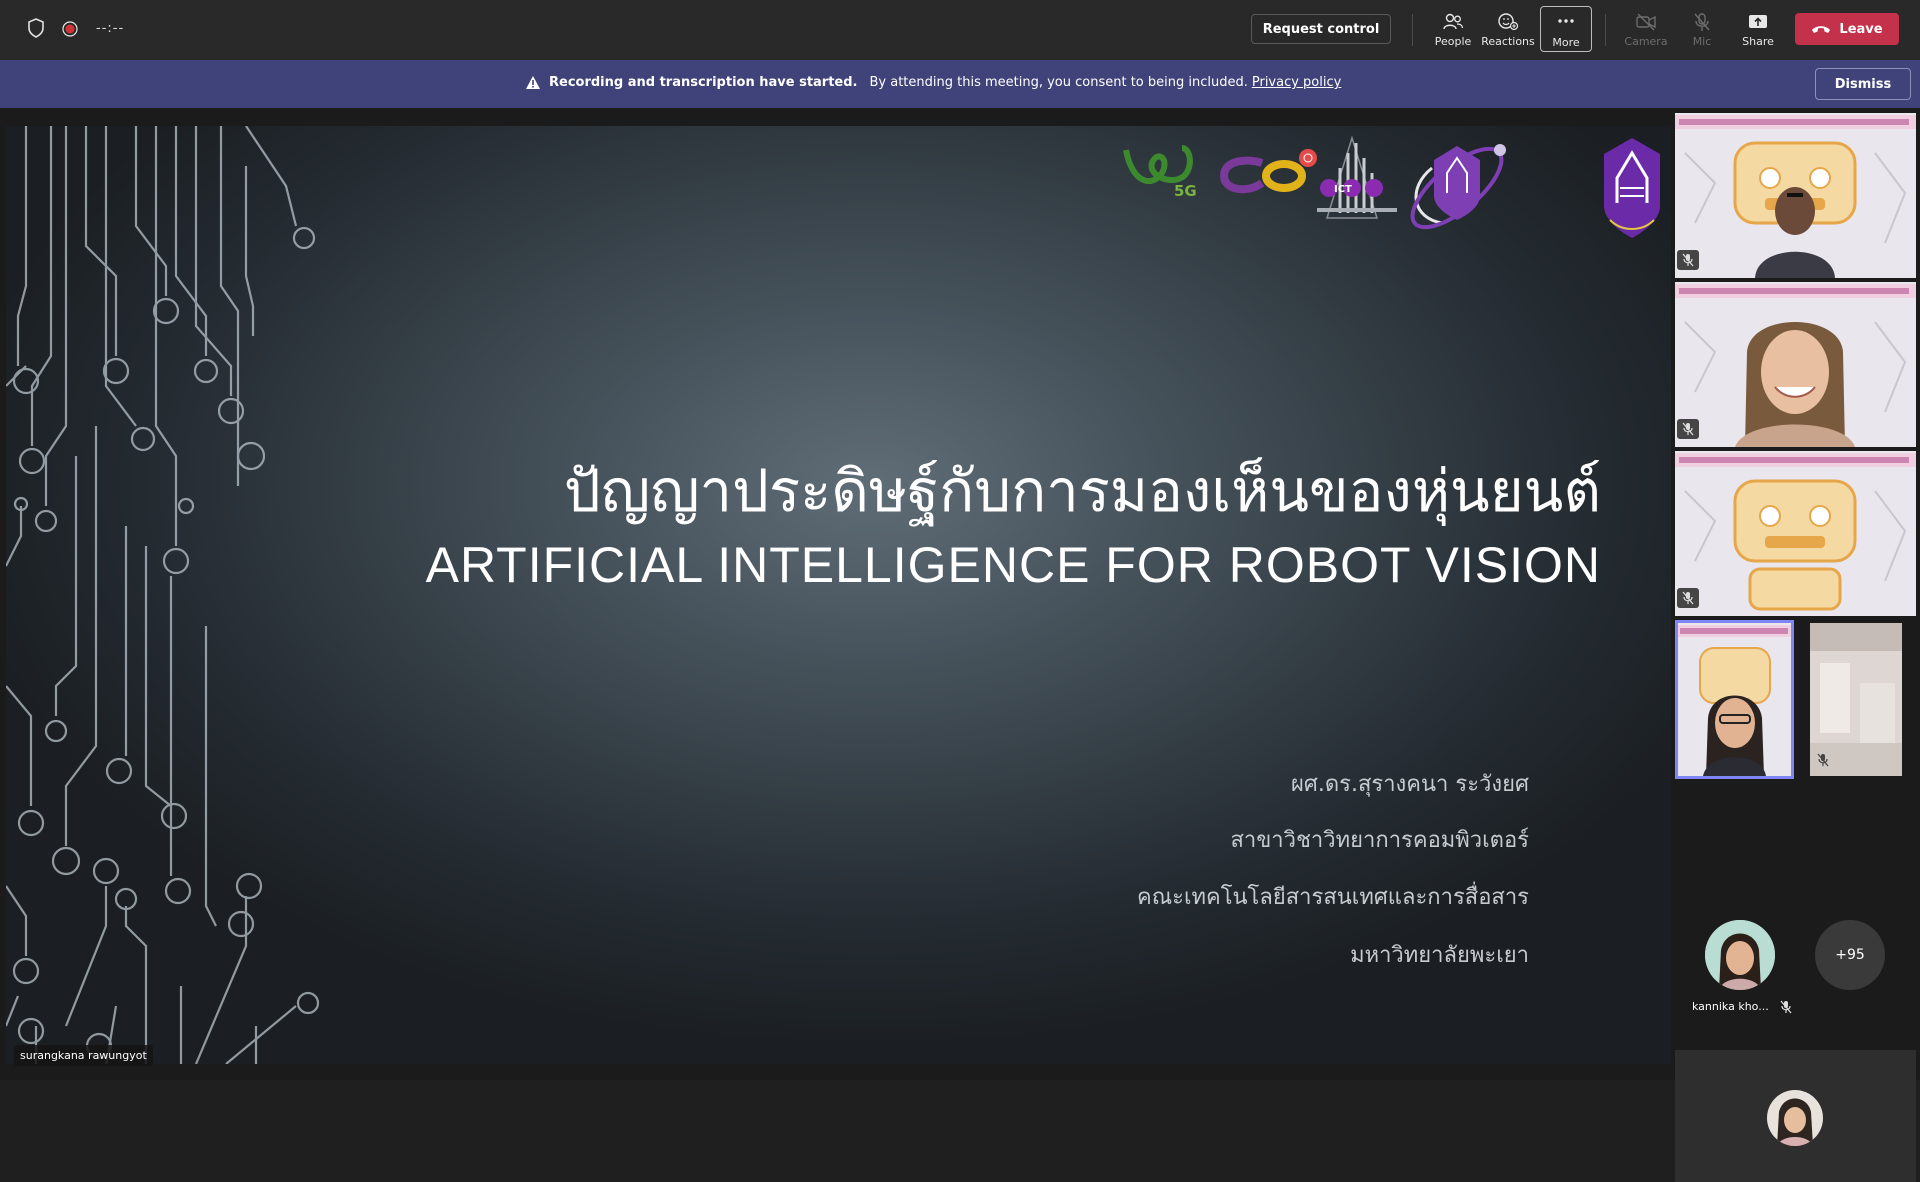  What do you see at coordinates (1508, 41) in the screenshot?
I see `reactions-label: Reactions` at bounding box center [1508, 41].